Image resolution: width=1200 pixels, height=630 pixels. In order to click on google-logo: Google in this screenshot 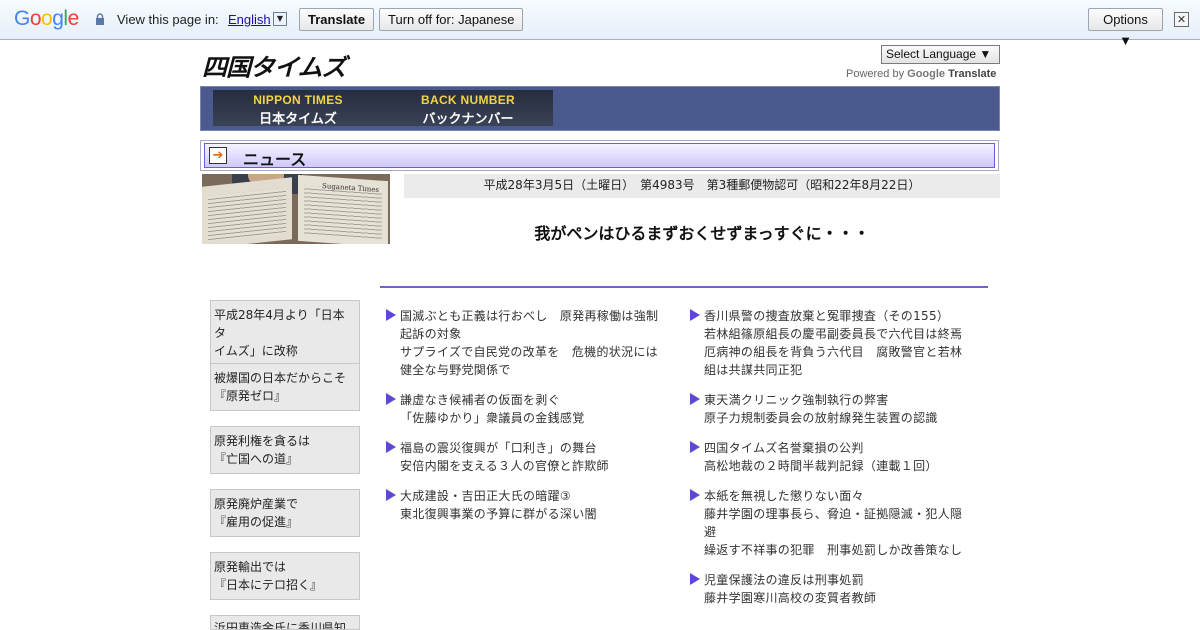, I will do `click(46, 18)`.